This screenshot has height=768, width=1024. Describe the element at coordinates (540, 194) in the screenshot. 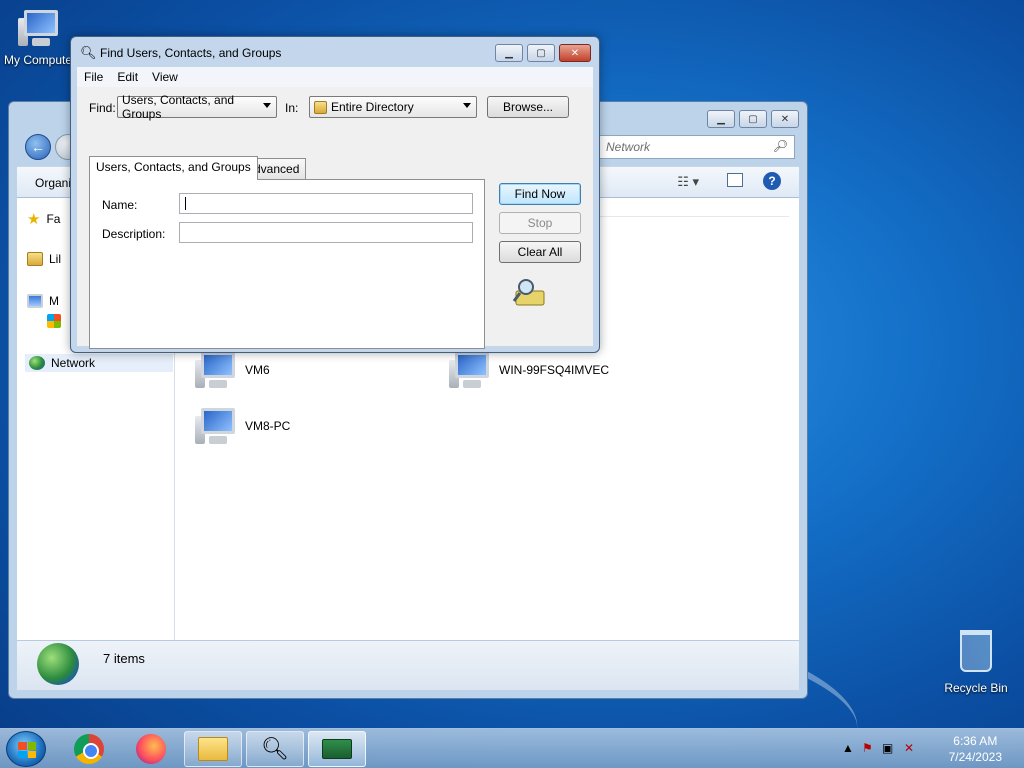

I see `find-now-button: Find Now` at that location.